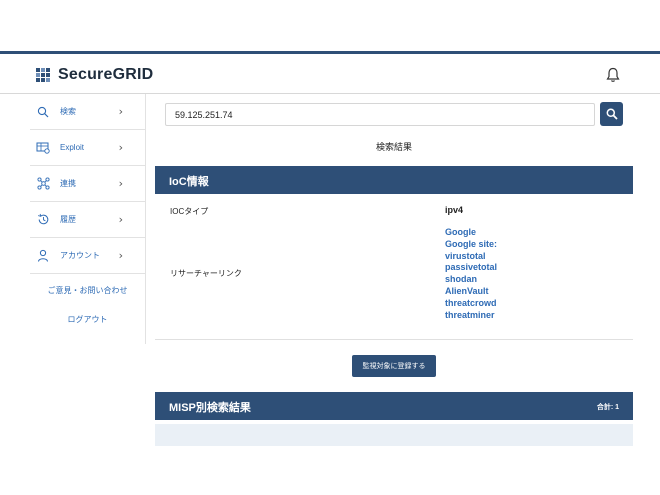 The image size is (660, 495). I want to click on results-title: 検索結果, so click(393, 147).